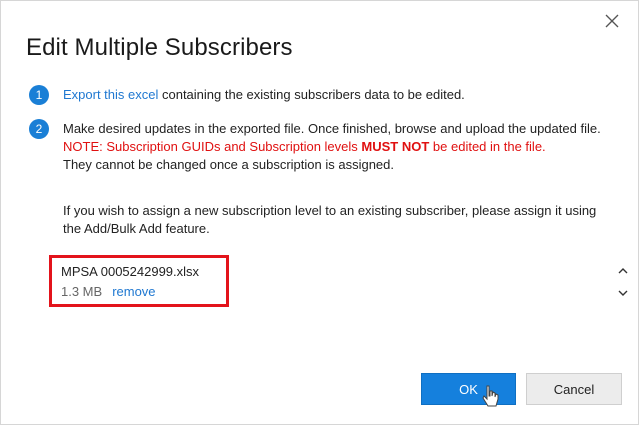  Describe the element at coordinates (395, 146) in the screenshot. I see `note-emphasis: MUST NOT` at that location.